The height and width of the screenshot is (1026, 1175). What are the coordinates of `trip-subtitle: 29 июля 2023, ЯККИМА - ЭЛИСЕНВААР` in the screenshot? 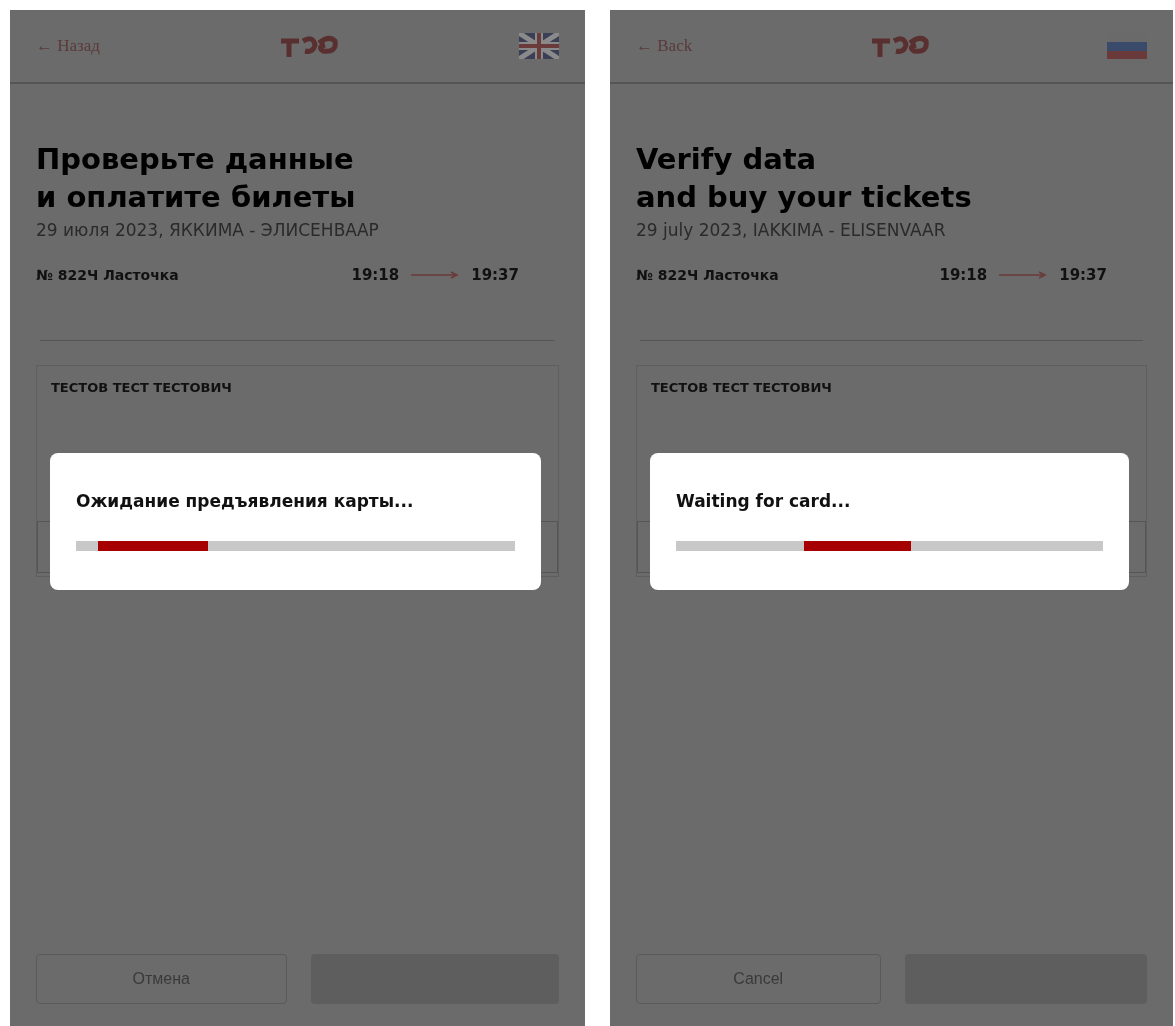 It's located at (208, 230).